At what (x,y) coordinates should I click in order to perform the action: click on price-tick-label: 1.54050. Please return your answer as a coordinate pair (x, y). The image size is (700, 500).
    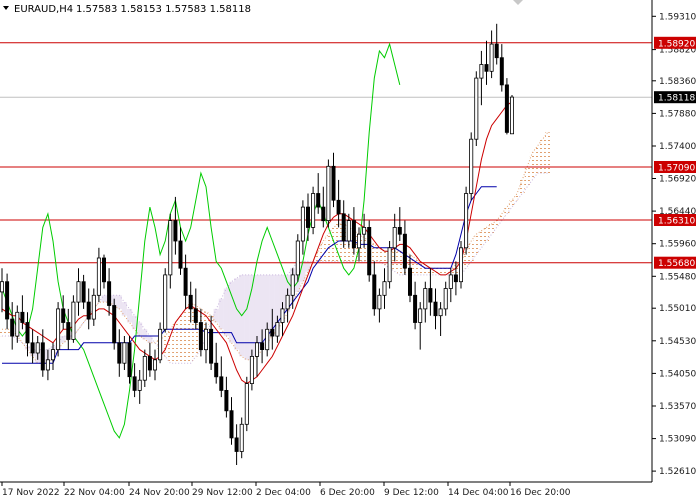
    Looking at the image, I should click on (677, 374).